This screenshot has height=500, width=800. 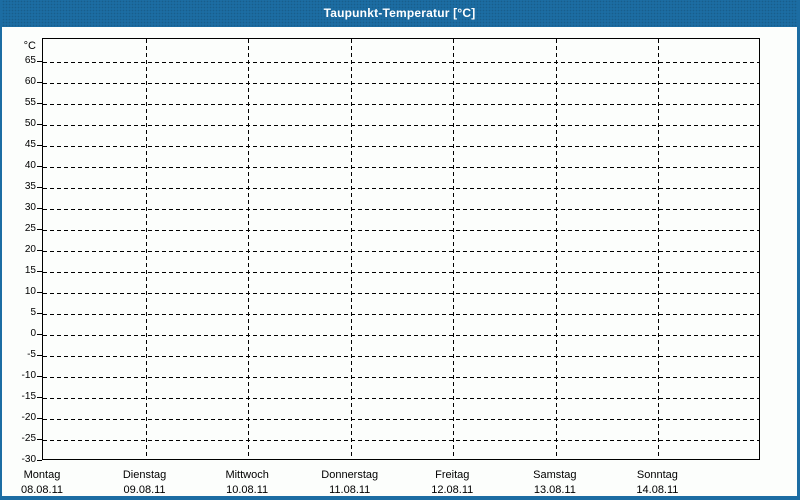 I want to click on y-tick-label: 65, so click(x=30, y=60).